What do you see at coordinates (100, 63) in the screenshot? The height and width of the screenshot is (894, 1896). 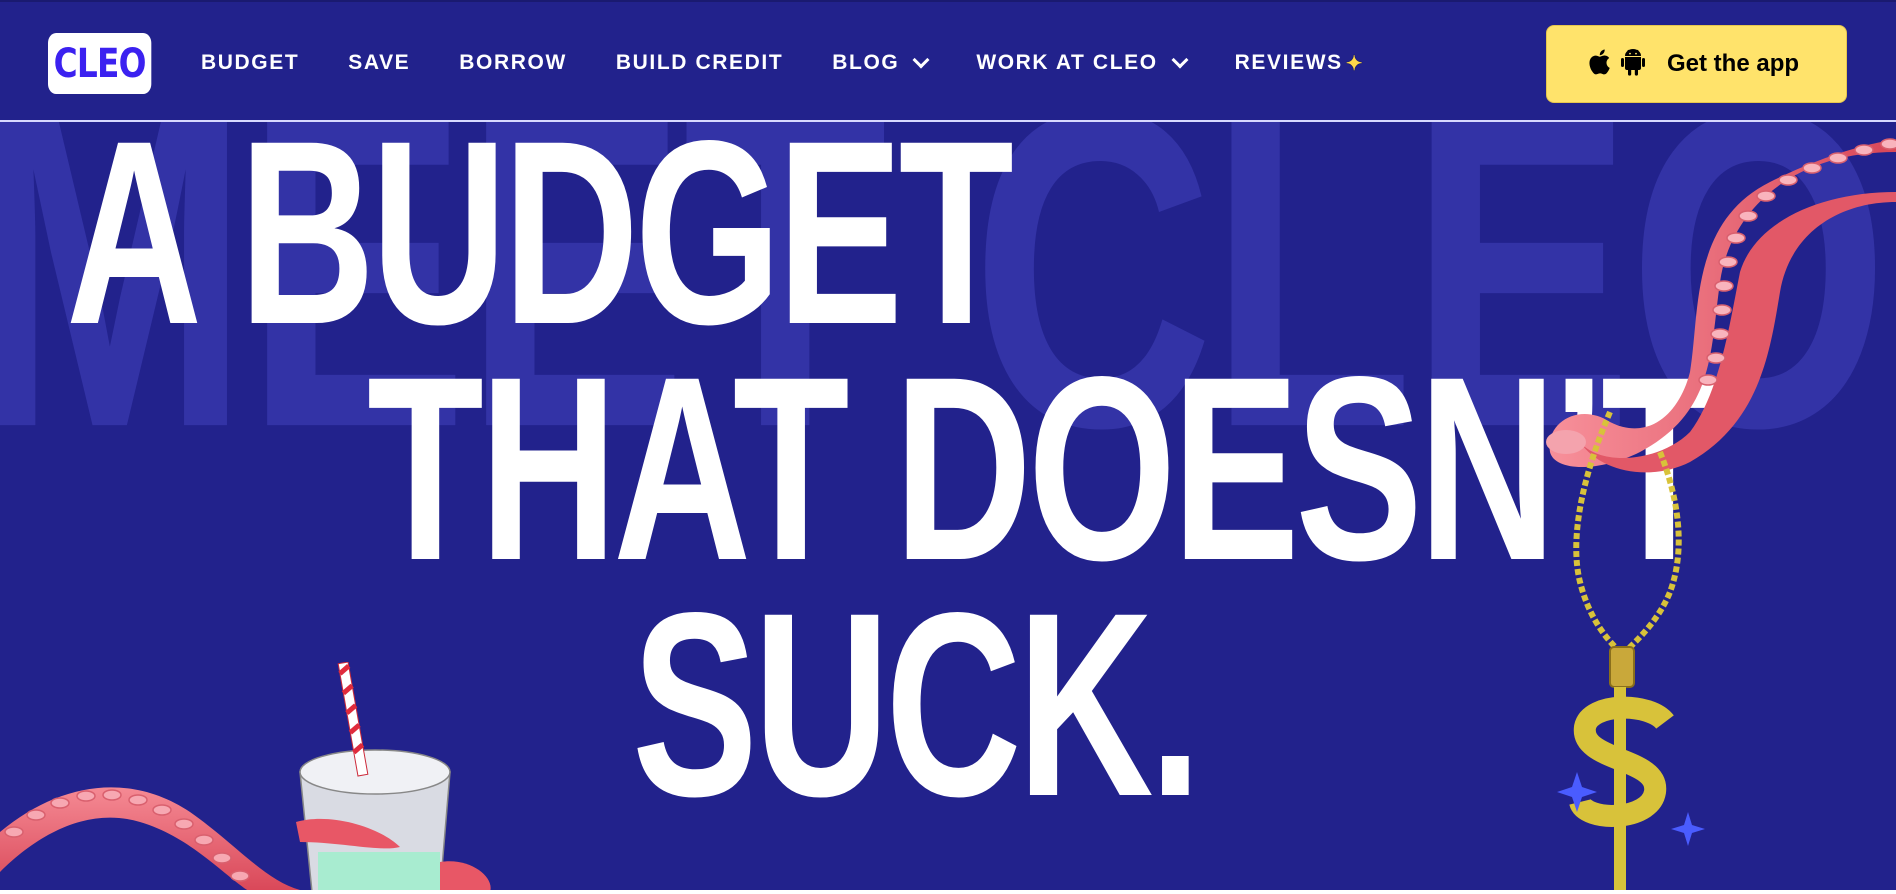 I see `cleo-logo: CLEO` at bounding box center [100, 63].